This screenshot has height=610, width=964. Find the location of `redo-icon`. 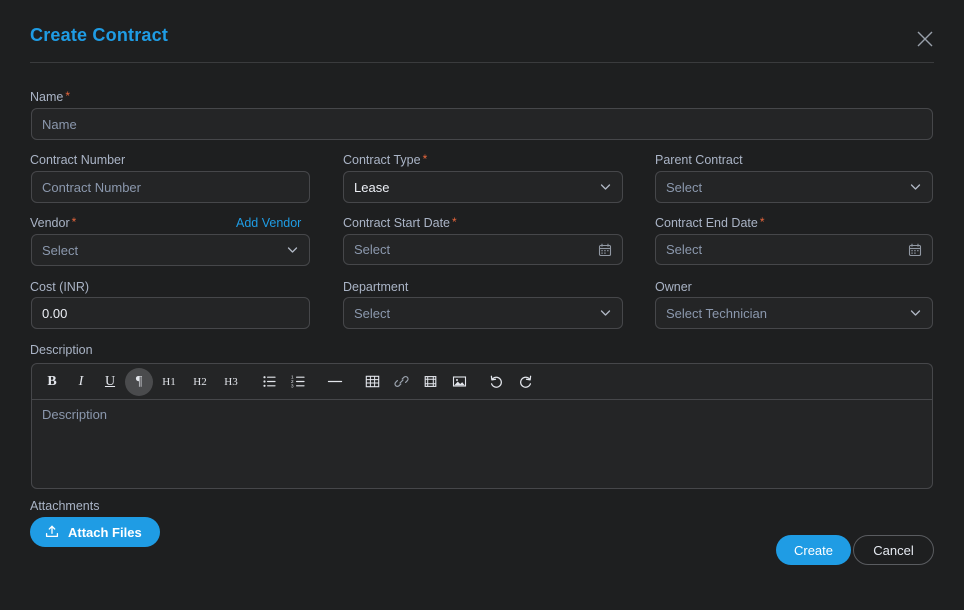

redo-icon is located at coordinates (525, 382).